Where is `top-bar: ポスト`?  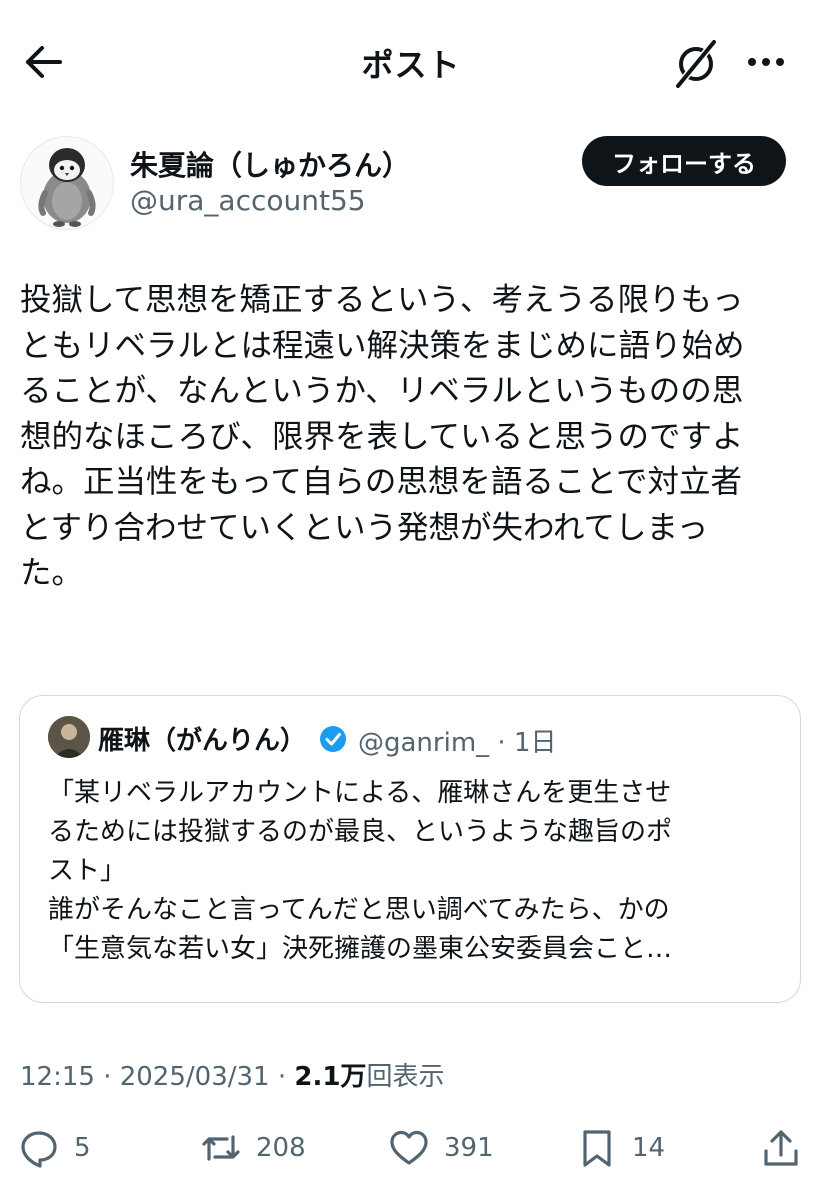
top-bar: ポスト is located at coordinates (411, 60).